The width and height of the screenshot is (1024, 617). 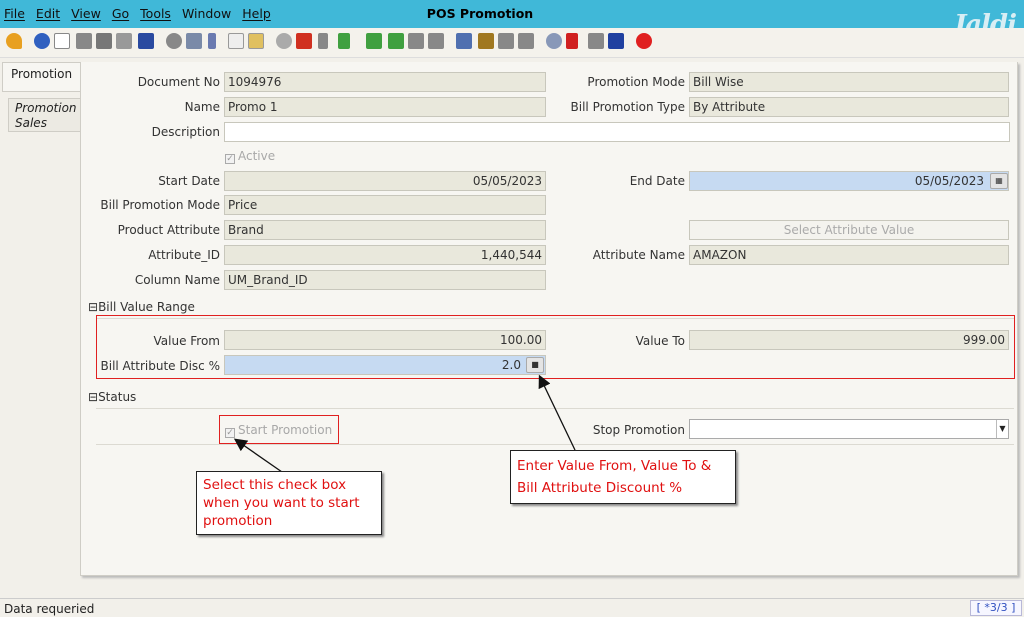 What do you see at coordinates (49, 609) in the screenshot?
I see `status-message: Data requeried` at bounding box center [49, 609].